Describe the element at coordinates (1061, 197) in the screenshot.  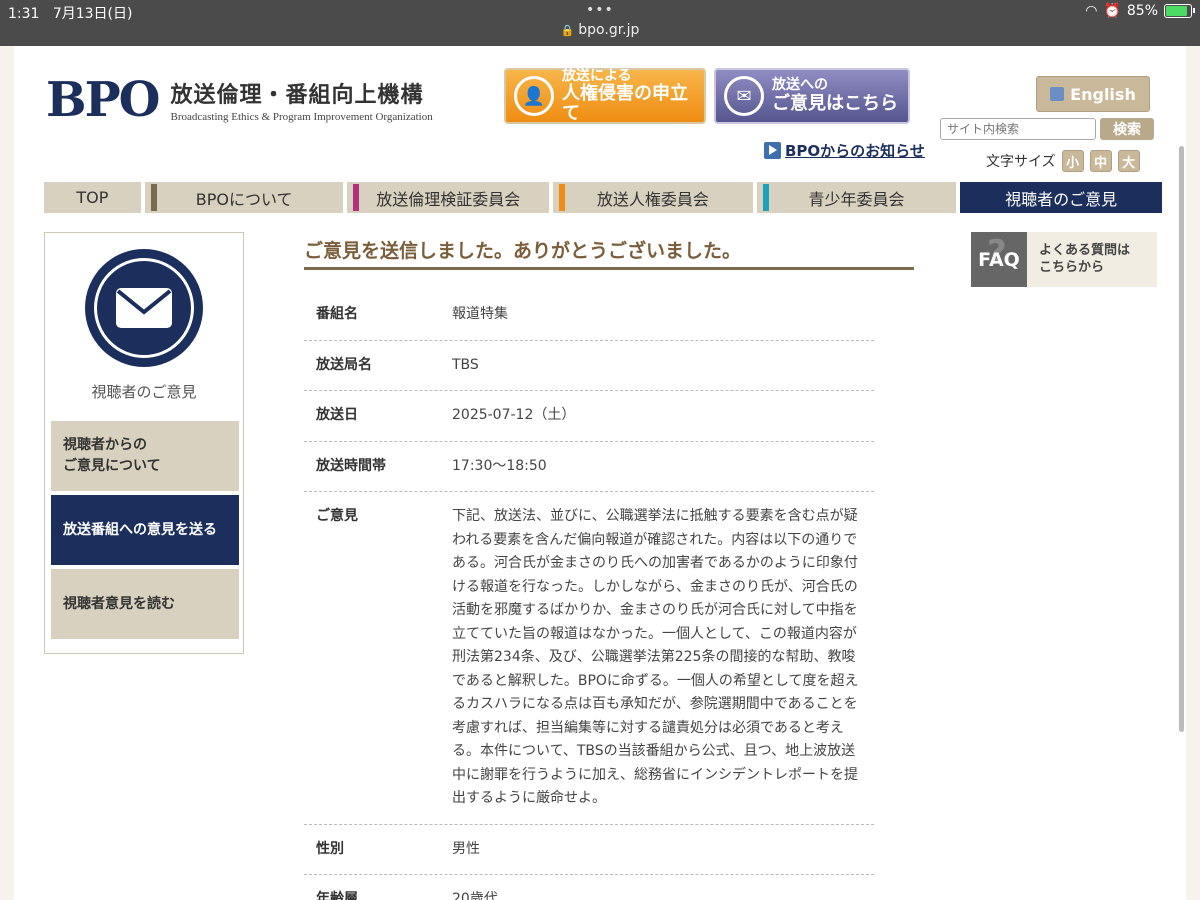
I see `nav-viewer-opinions: 視聴者のご意見` at that location.